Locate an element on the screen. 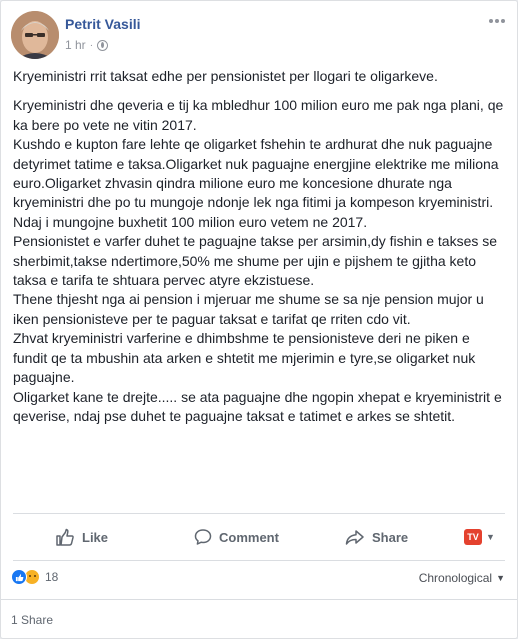  globe-icon is located at coordinates (103, 45).